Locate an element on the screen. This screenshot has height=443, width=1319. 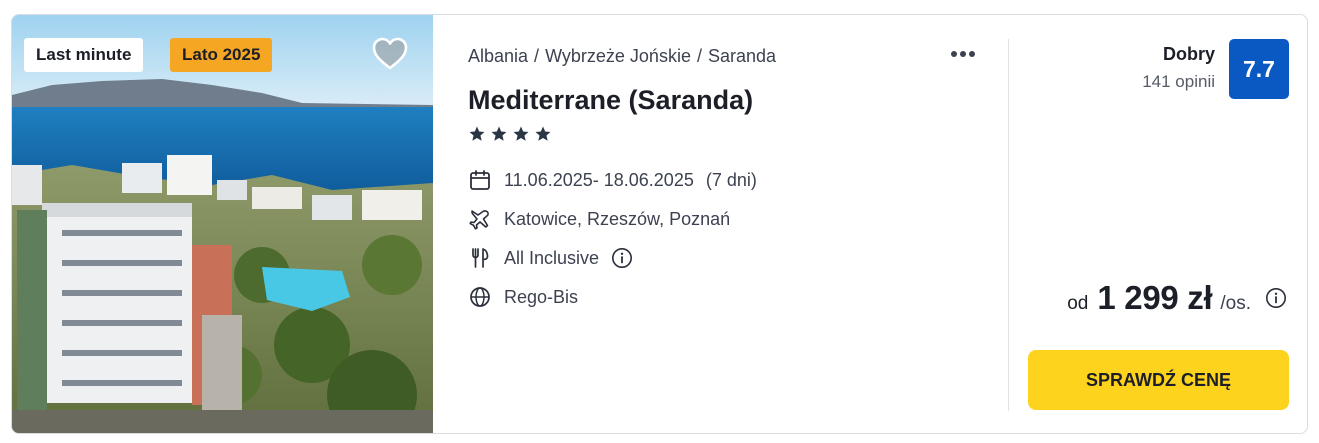
board-type-value: All Inclusive is located at coordinates (552, 257).